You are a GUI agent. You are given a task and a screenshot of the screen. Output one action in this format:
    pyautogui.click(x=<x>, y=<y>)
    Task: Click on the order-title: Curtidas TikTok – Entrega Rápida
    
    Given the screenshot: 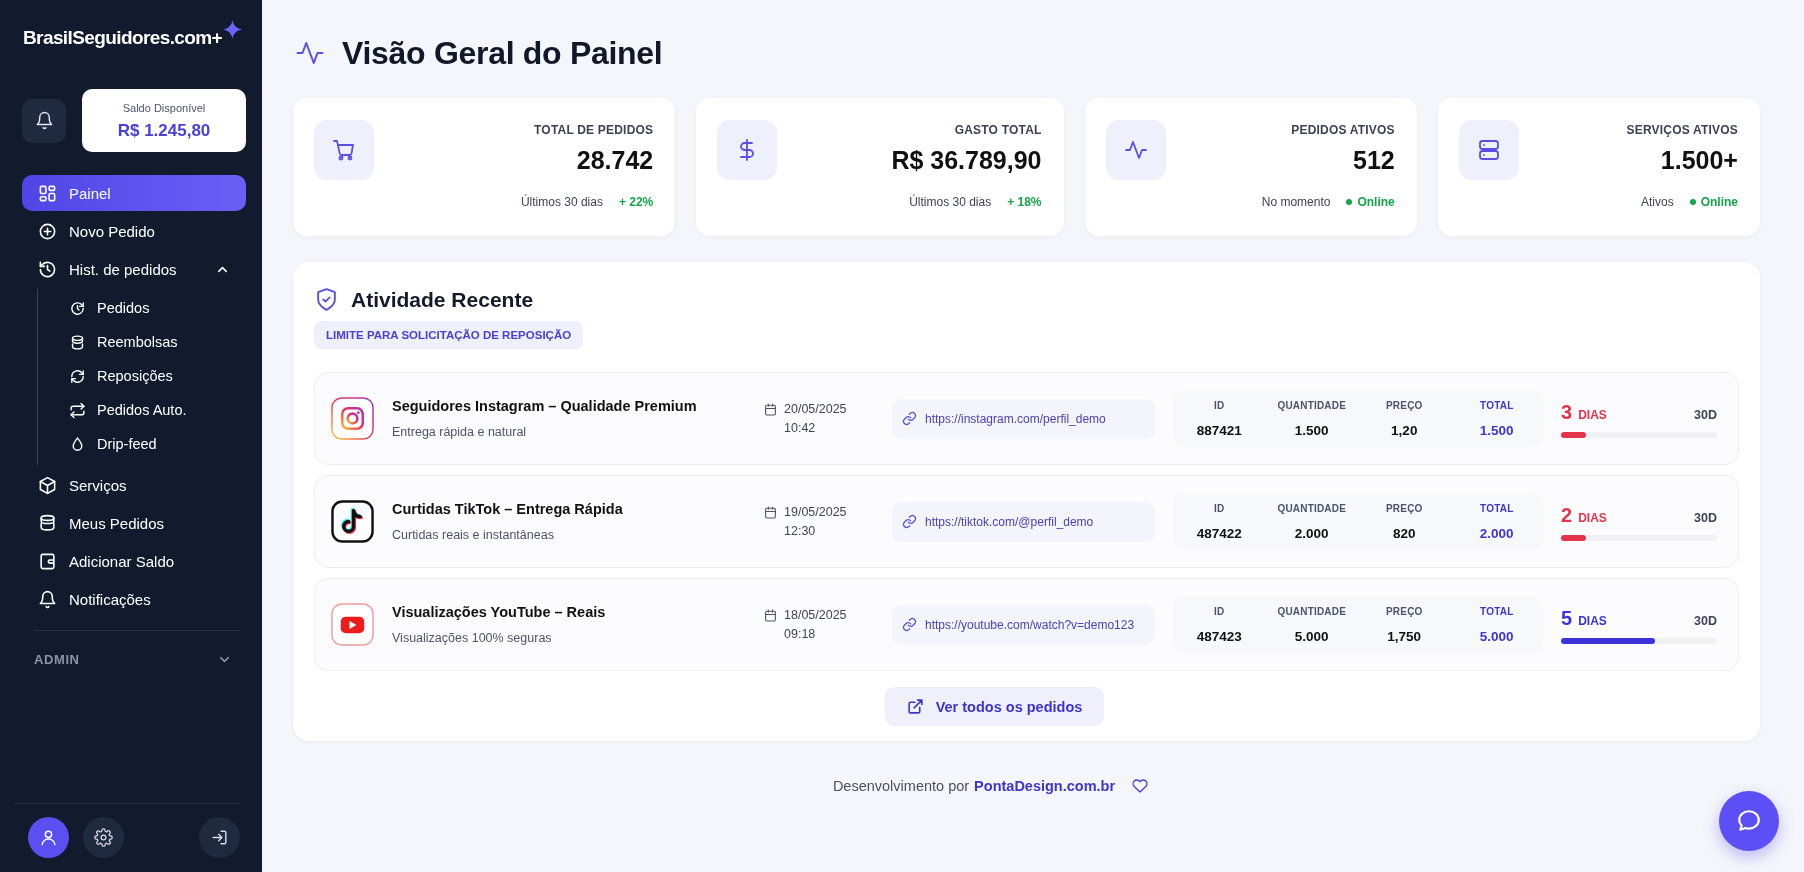 What is the action you would take?
    pyautogui.click(x=508, y=509)
    